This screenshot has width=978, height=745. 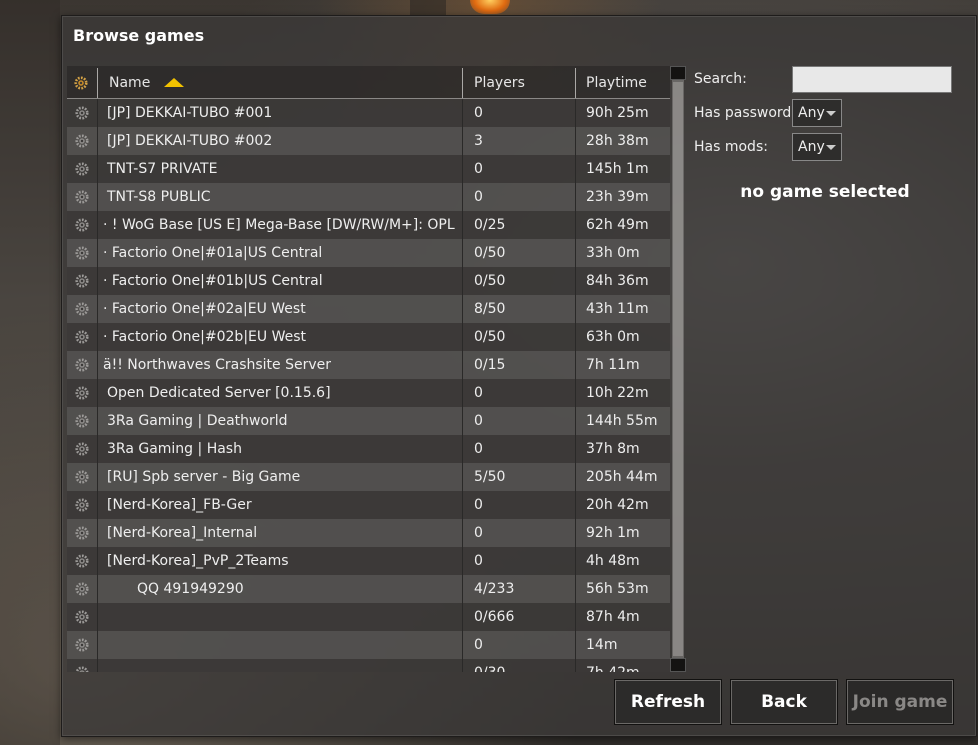 I want to click on column-header-players: Players, so click(x=499, y=83).